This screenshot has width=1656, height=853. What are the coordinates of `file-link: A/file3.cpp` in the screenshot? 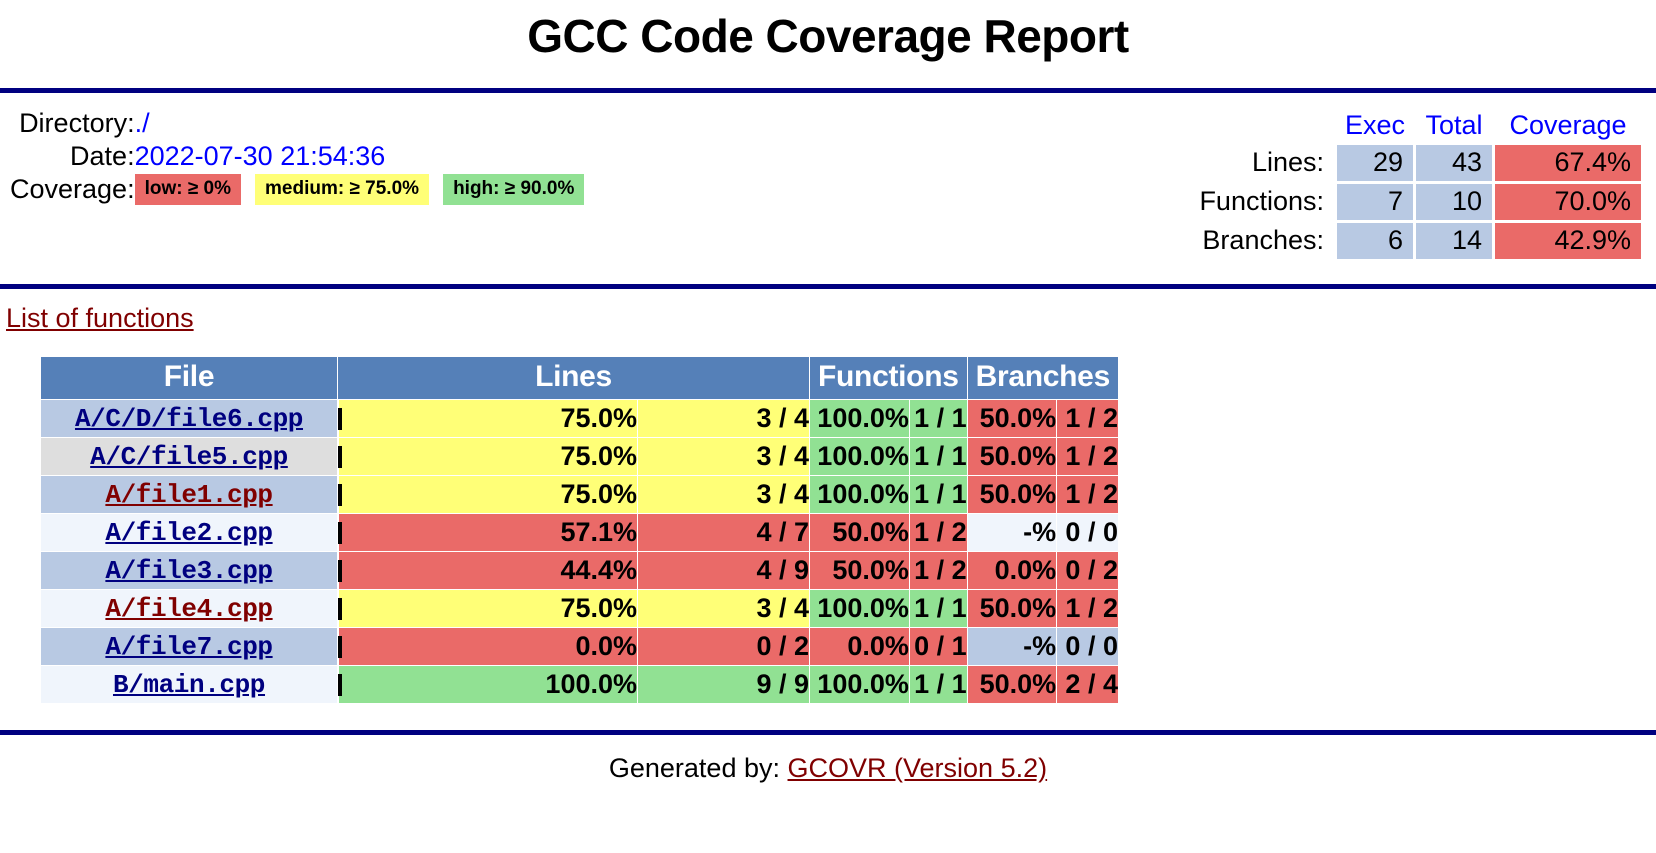 It's located at (189, 571).